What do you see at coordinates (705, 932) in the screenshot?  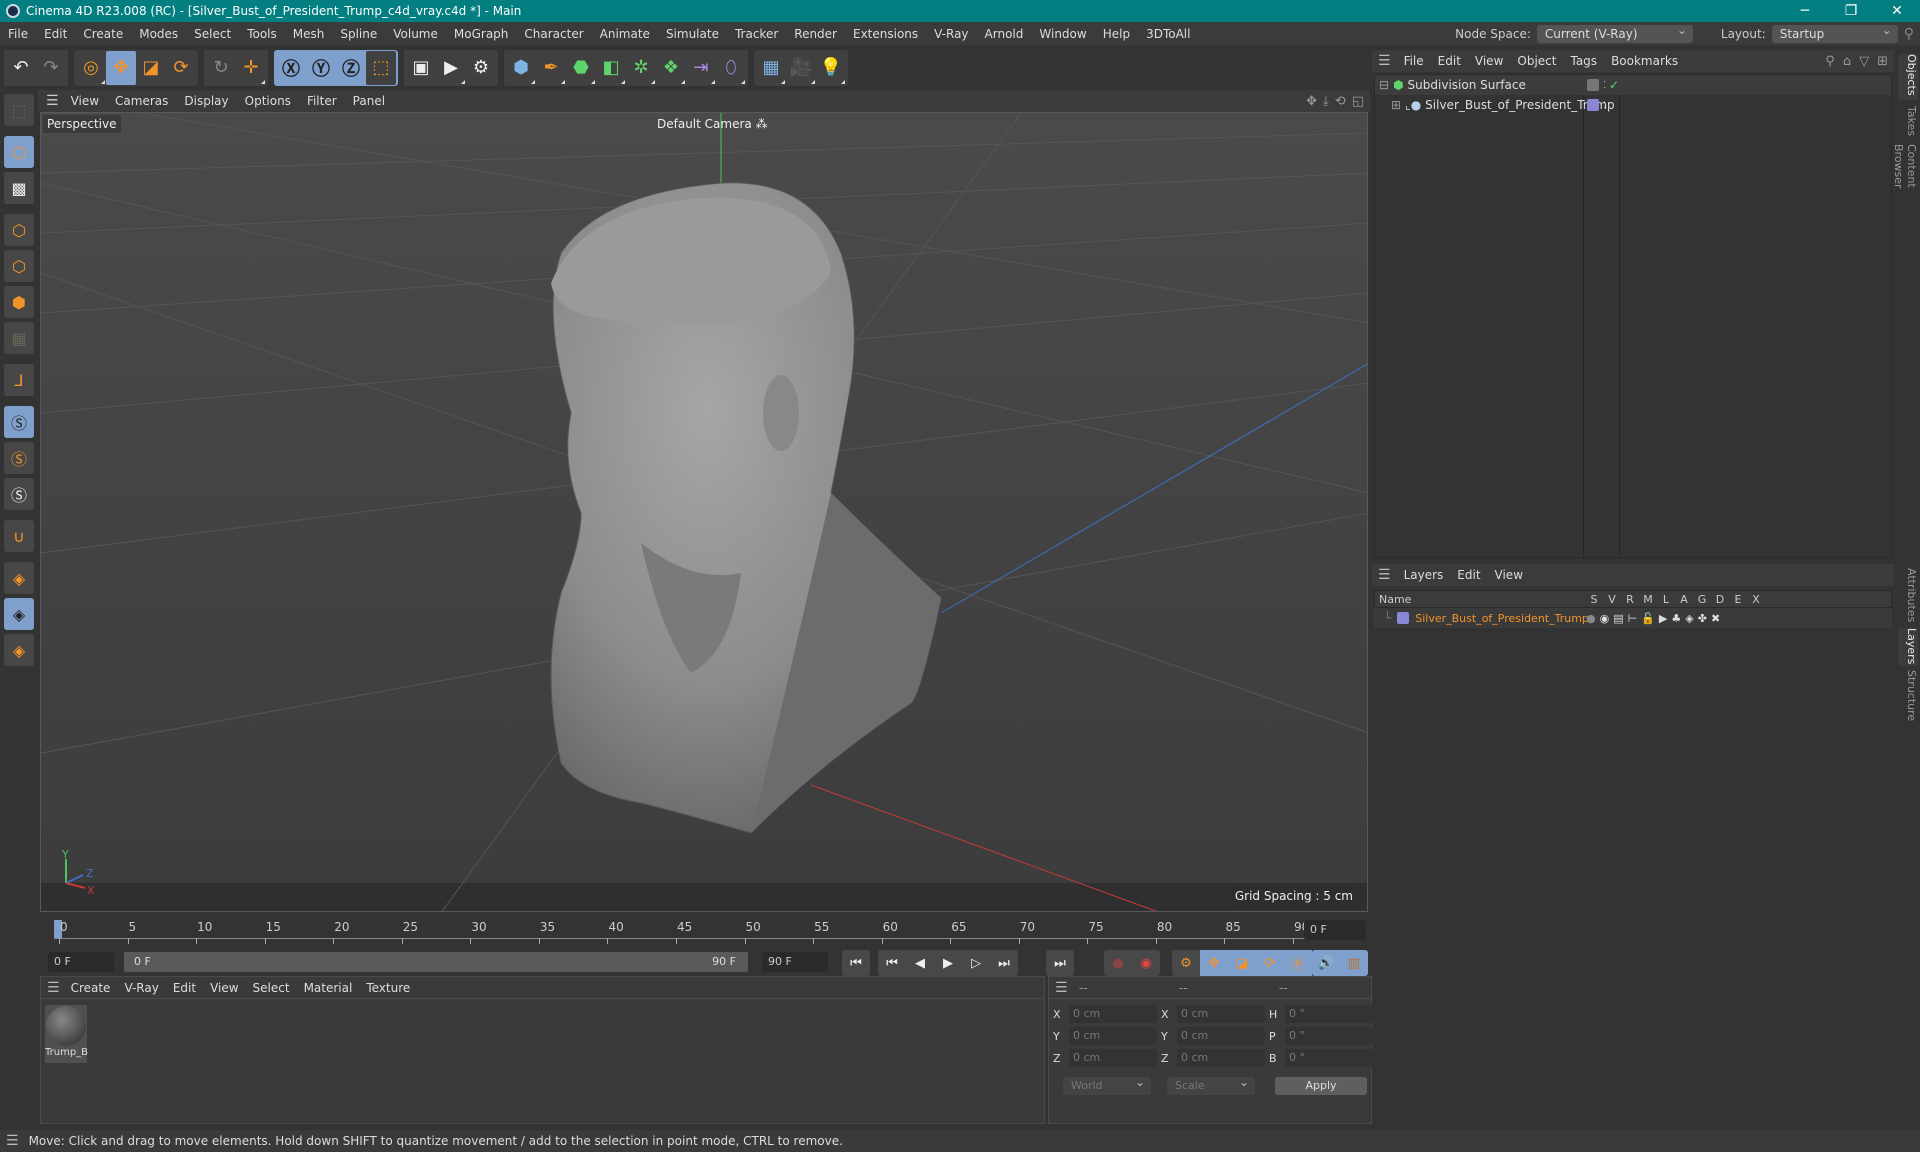 I see `timeline: 0 5 10 15 20 25 30 35 40 45 50 55 60 65 70 75 80 85 90 0 F` at bounding box center [705, 932].